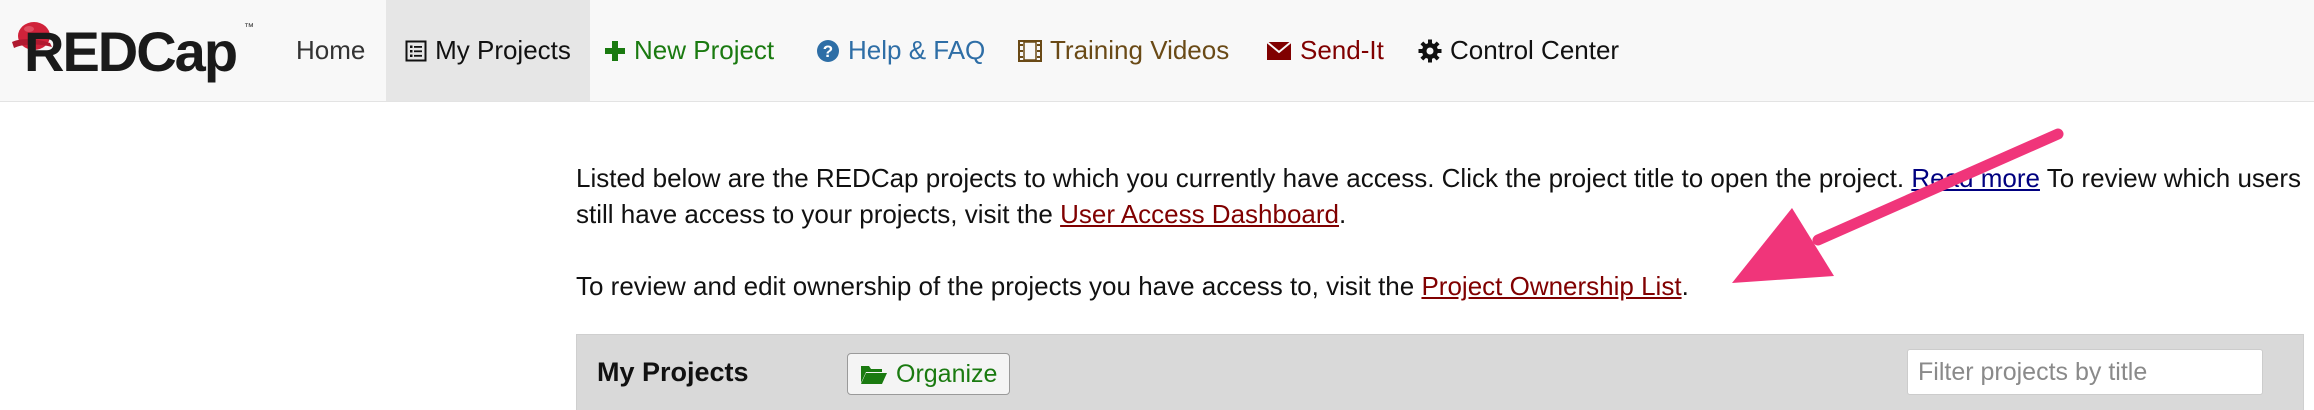 The width and height of the screenshot is (2314, 410). I want to click on nav-training-videos: Training Videos, so click(1123, 50).